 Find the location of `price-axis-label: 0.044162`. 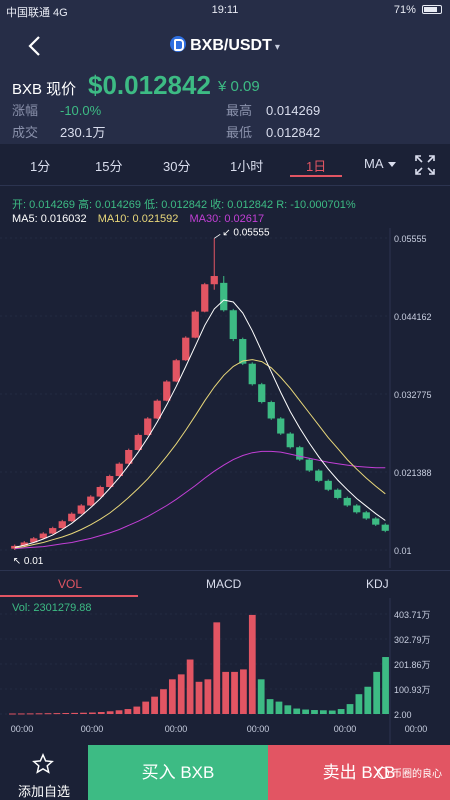

price-axis-label: 0.044162 is located at coordinates (413, 317).